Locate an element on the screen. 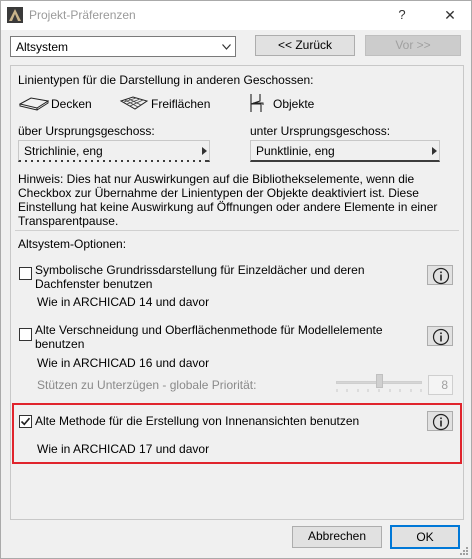  close-button: ✕ is located at coordinates (450, 15).